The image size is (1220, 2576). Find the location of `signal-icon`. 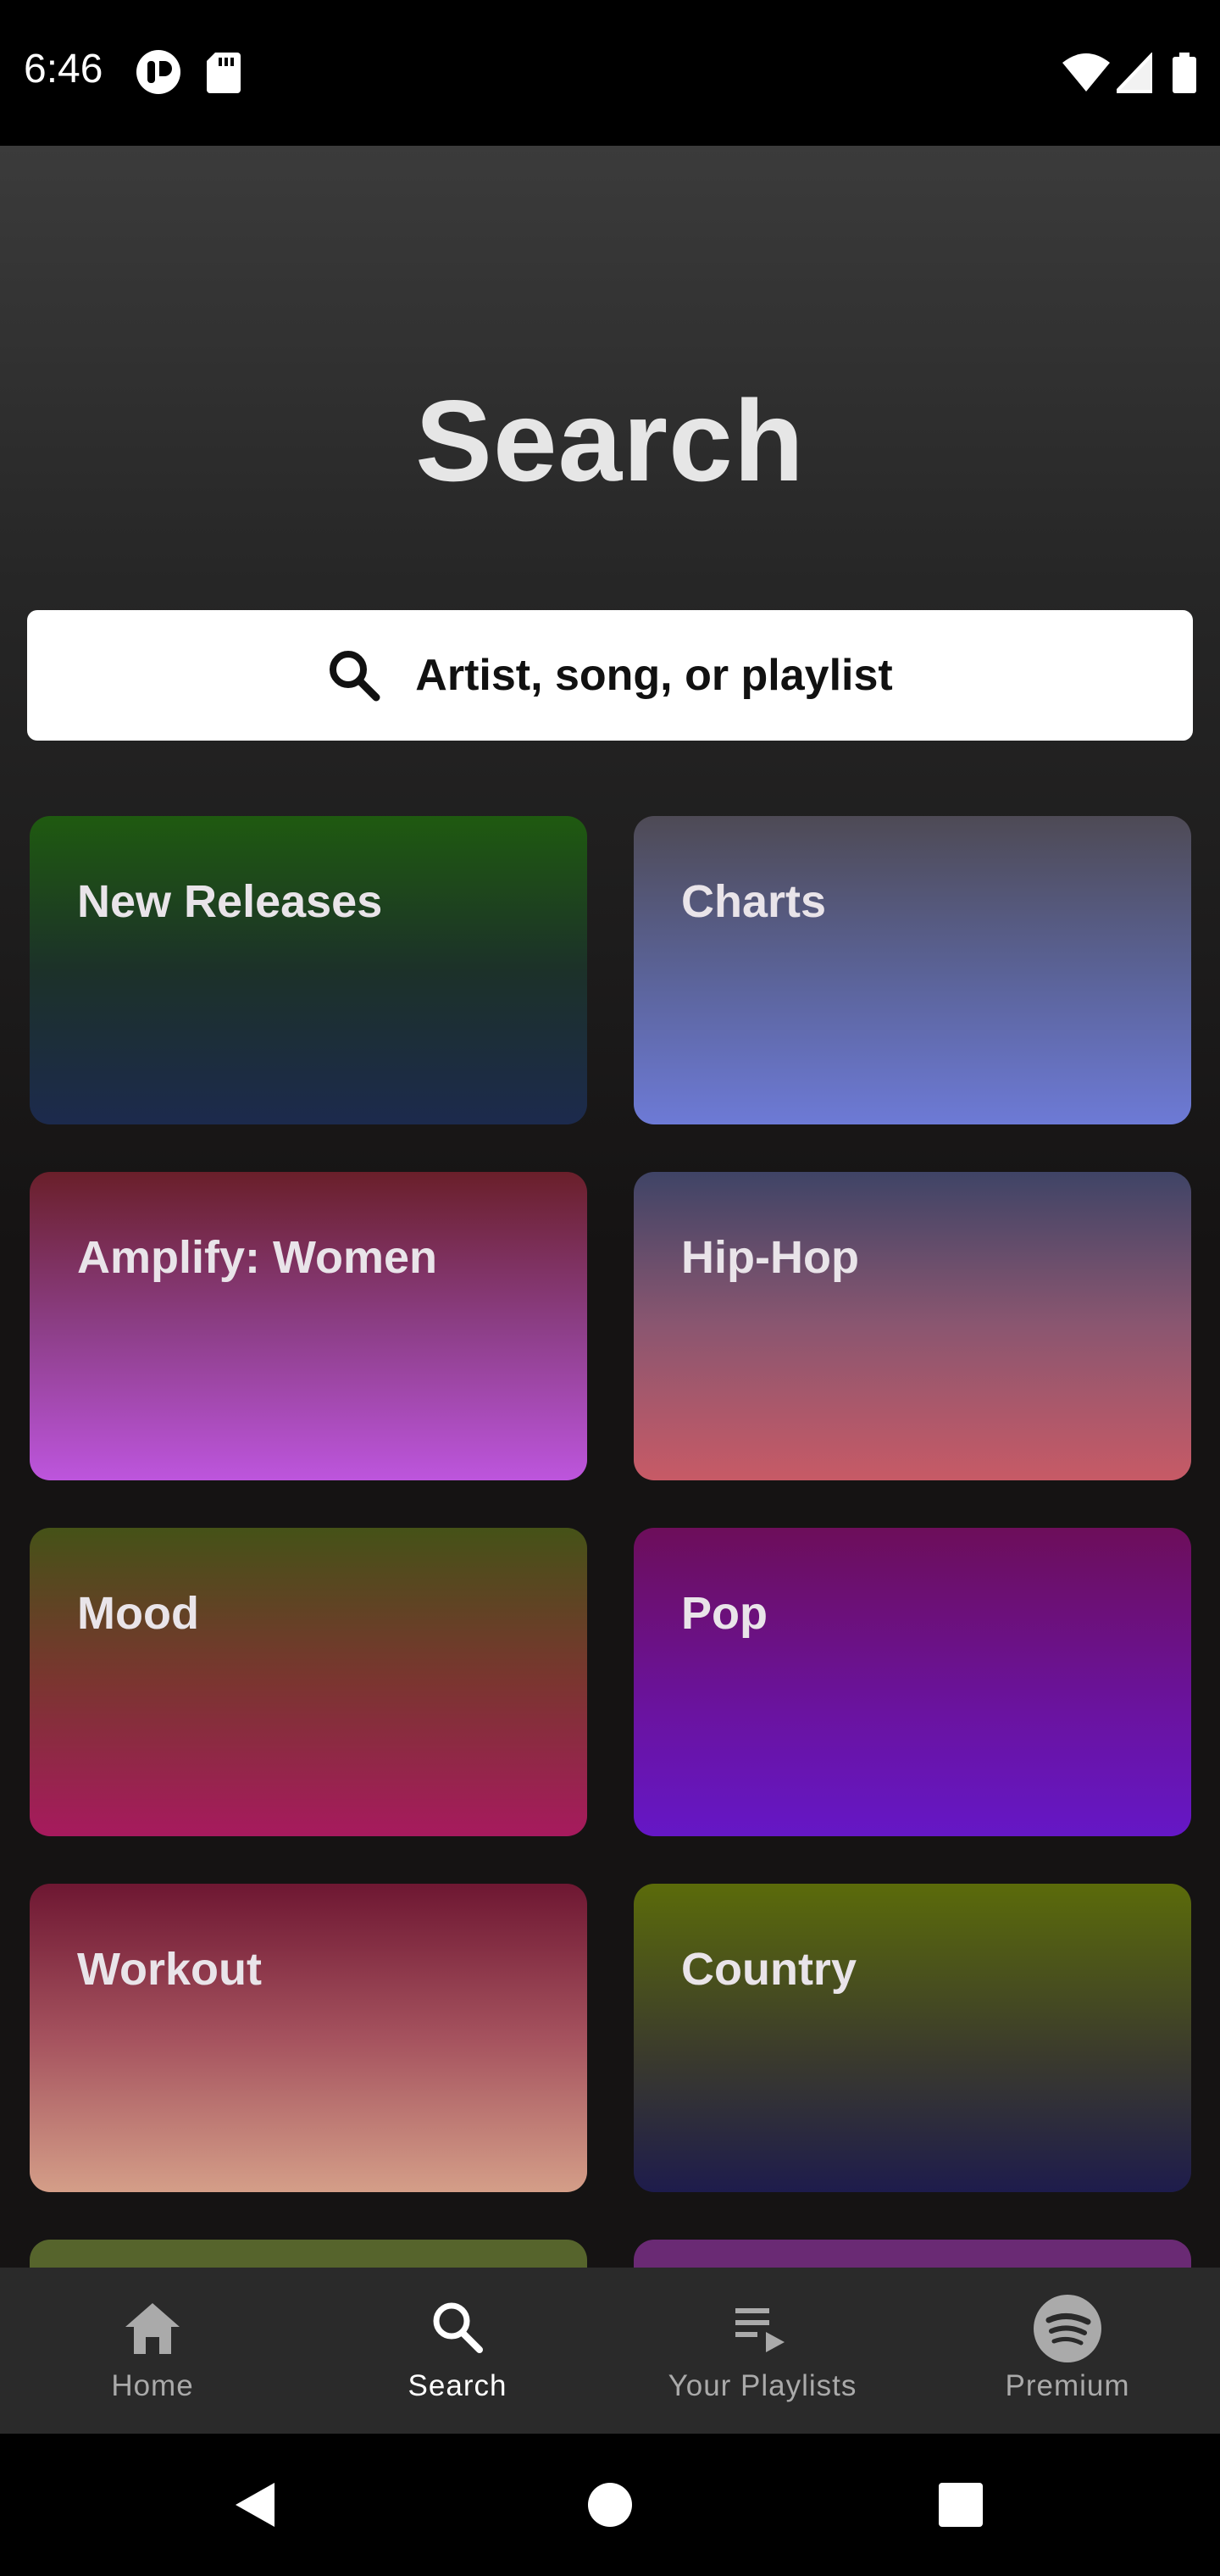

signal-icon is located at coordinates (1134, 73).